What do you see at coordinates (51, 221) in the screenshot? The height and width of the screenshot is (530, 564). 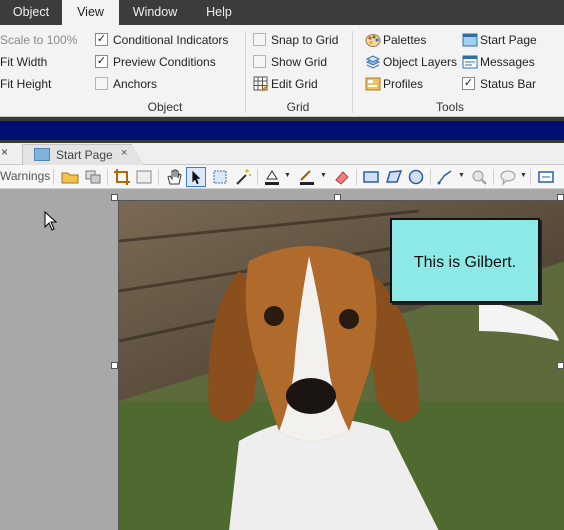 I see `pointer-cursor-icon` at bounding box center [51, 221].